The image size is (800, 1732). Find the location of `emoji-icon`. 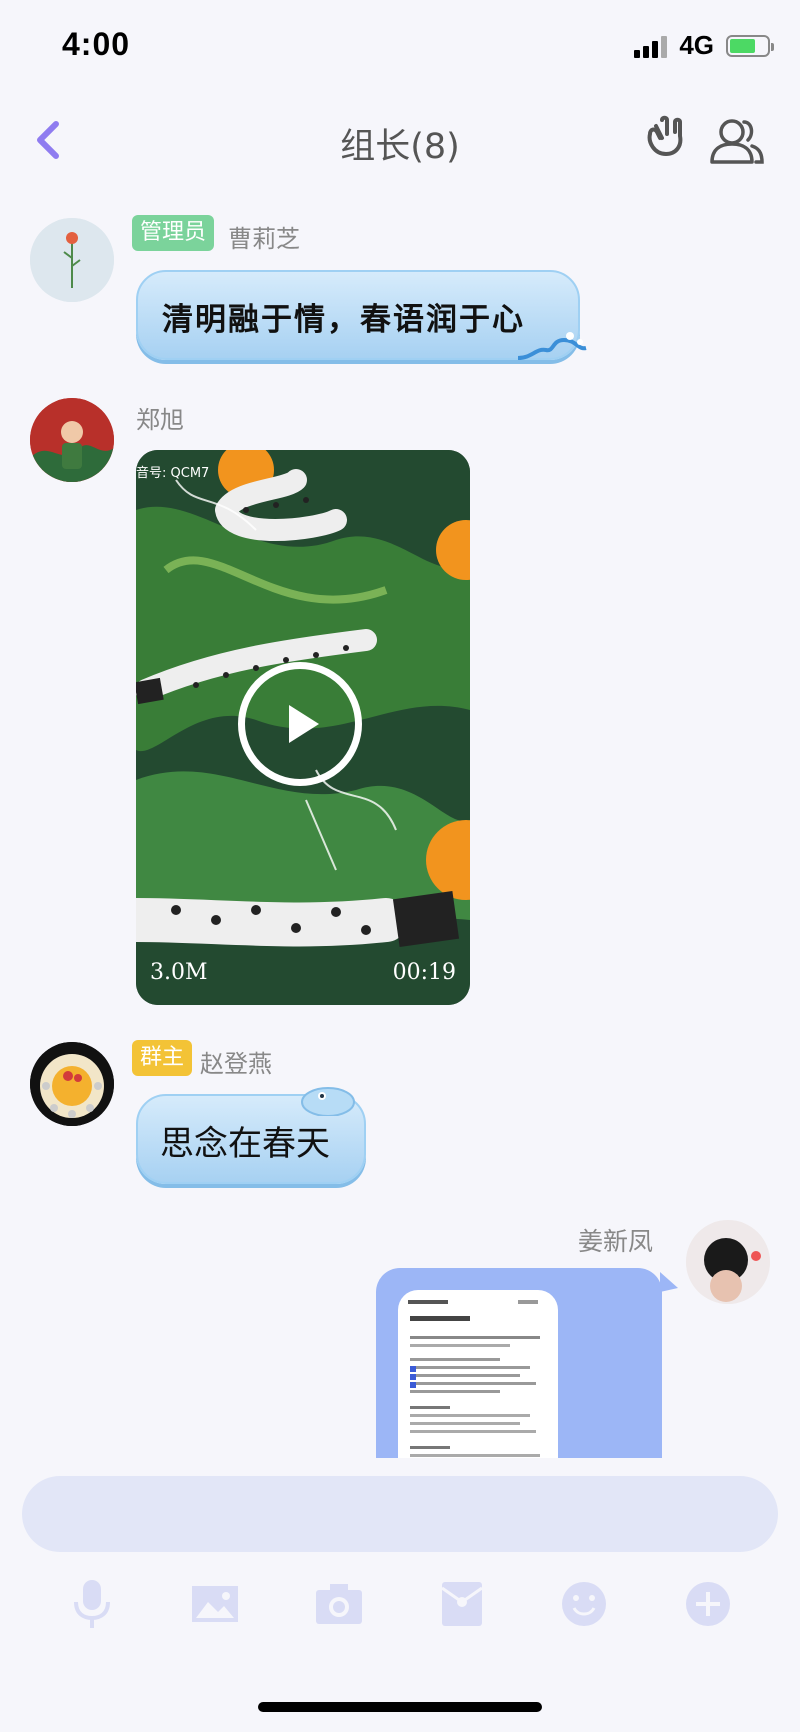

emoji-icon is located at coordinates (584, 1604).